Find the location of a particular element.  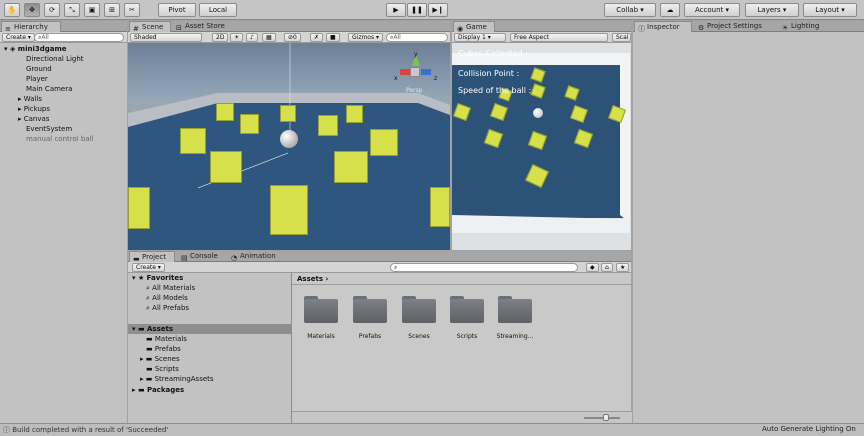

gizmos-dropdown: Gizmos ▾ is located at coordinates (366, 37).